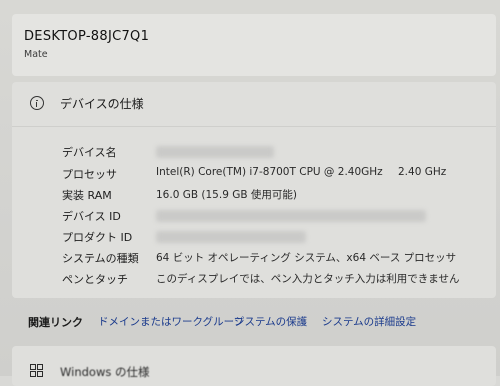  I want to click on link-domain-workgroup: ドメインまたはワークグループ, so click(171, 321).